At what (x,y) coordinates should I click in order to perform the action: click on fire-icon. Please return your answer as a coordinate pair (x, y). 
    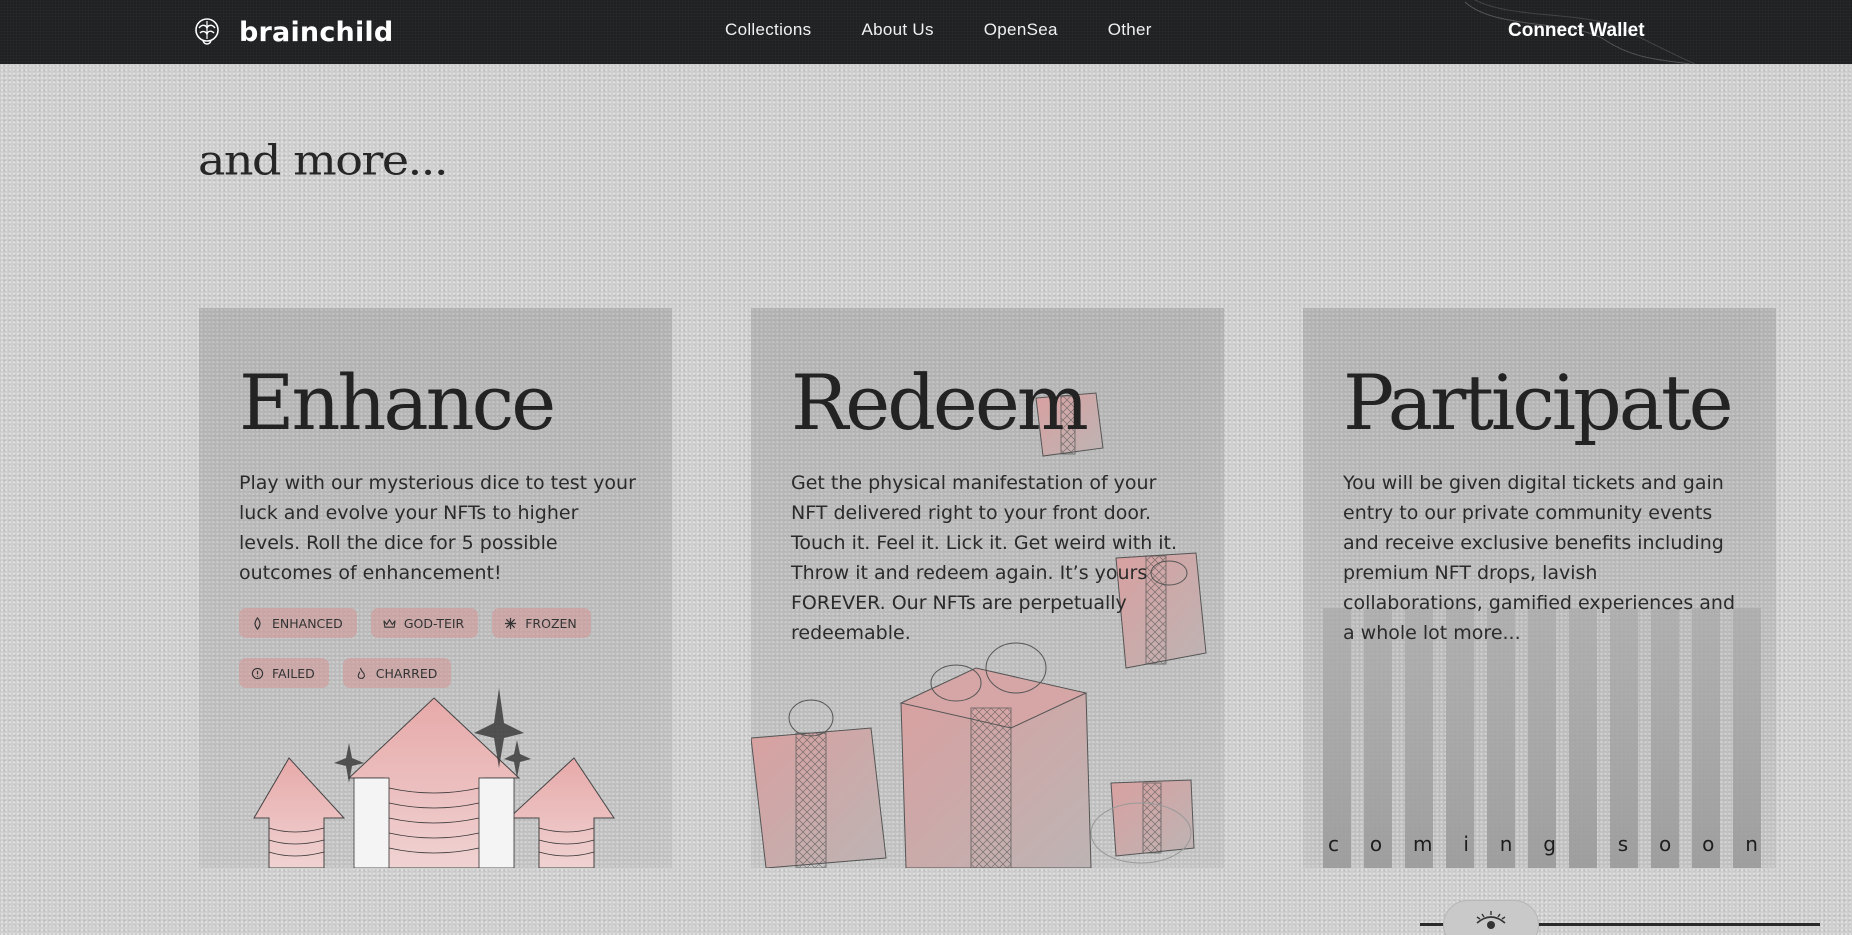
    Looking at the image, I should click on (361, 673).